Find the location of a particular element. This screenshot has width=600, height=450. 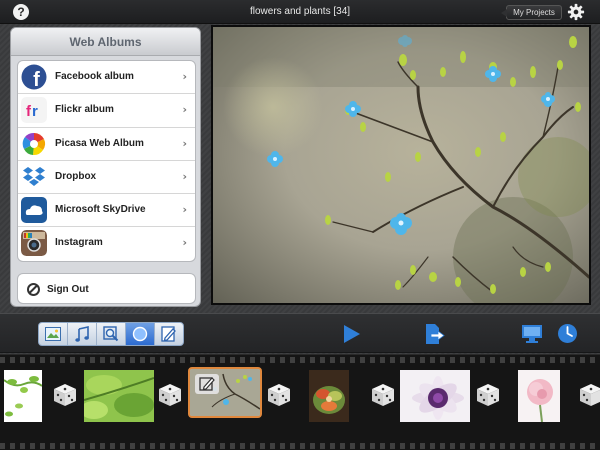

my-projects-button: My Projects is located at coordinates (531, 12).